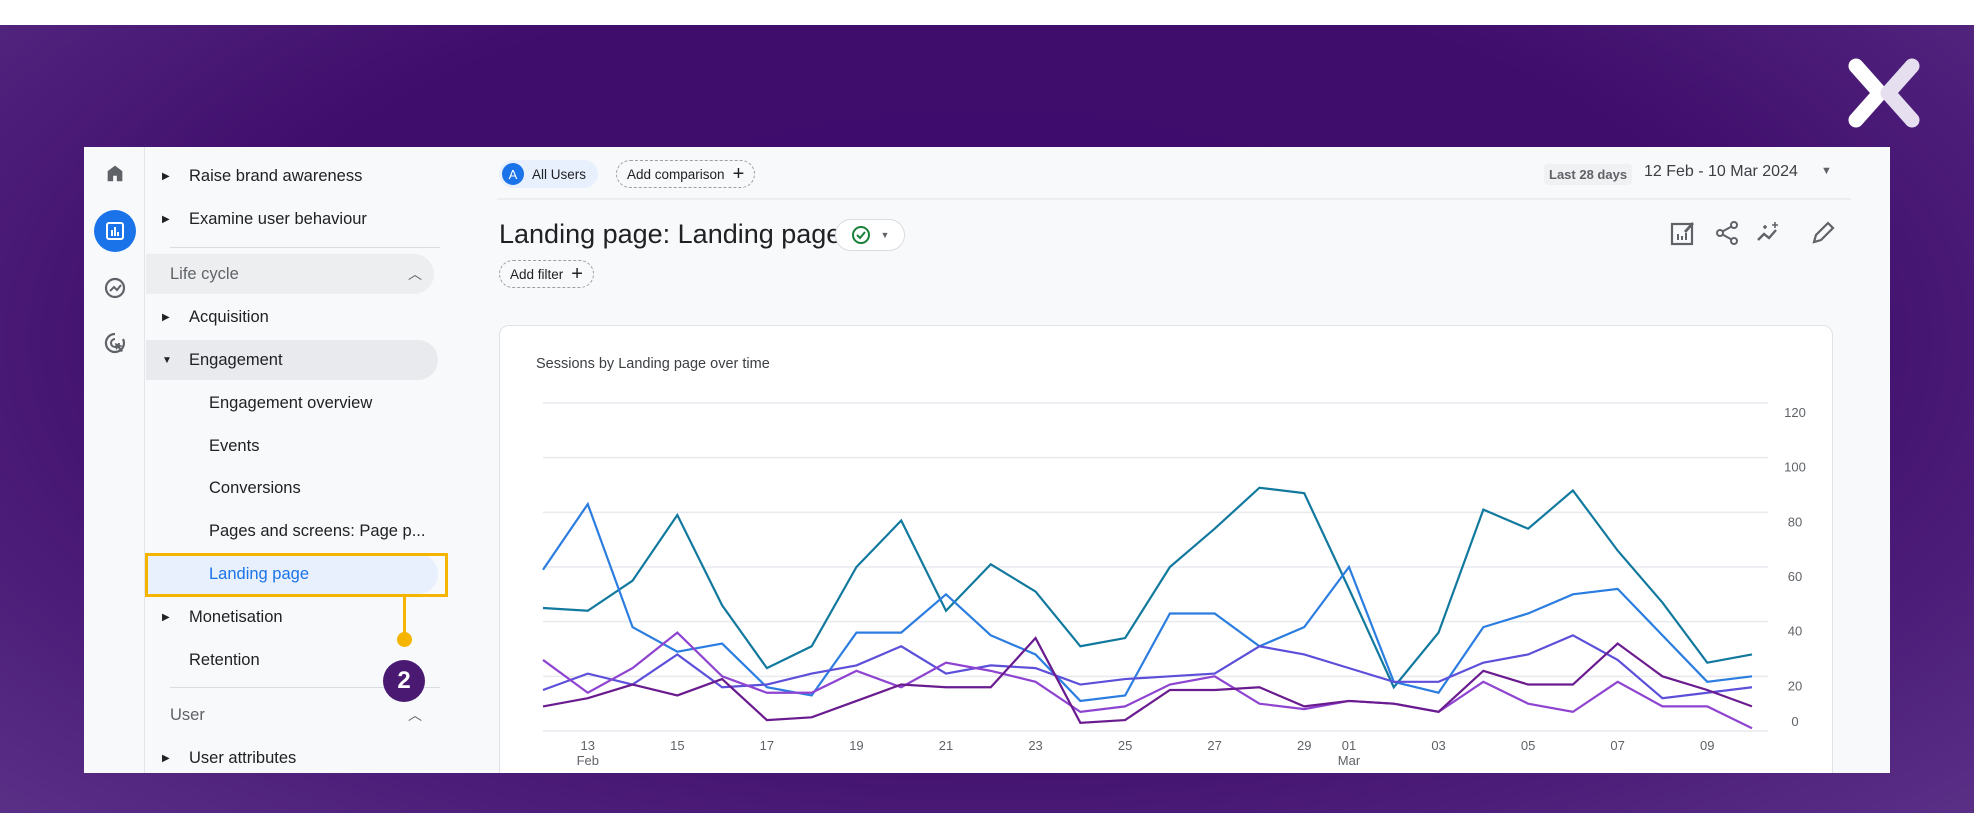 This screenshot has width=1974, height=813. What do you see at coordinates (767, 745) in the screenshot?
I see `x-tick-label: 17` at bounding box center [767, 745].